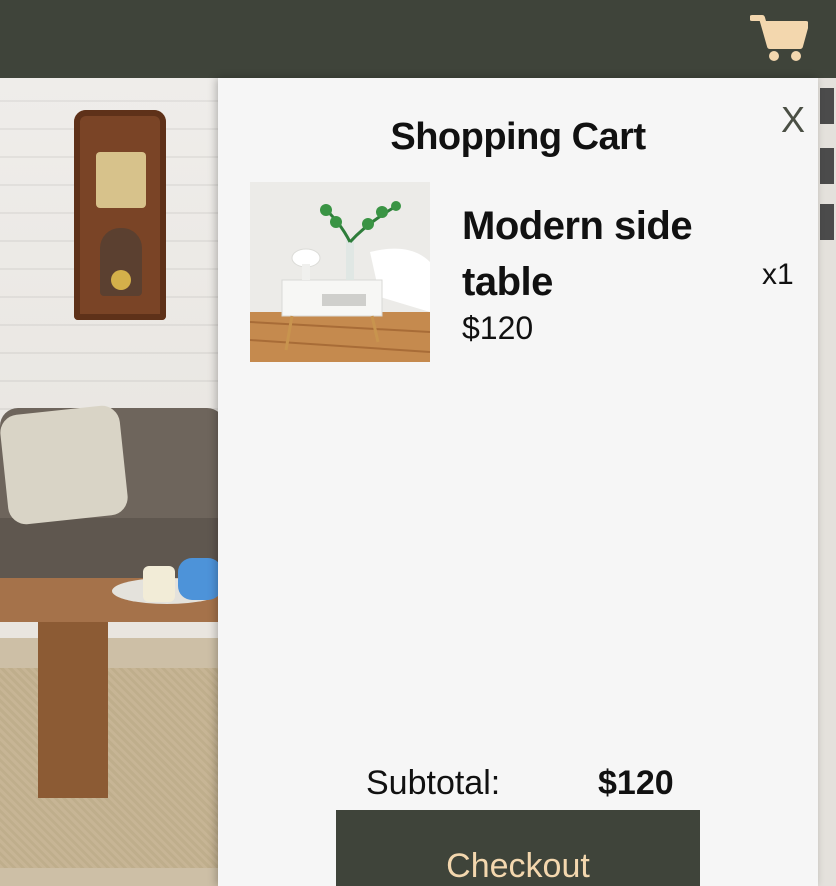 The image size is (836, 886). I want to click on side-table-photo, so click(340, 272).